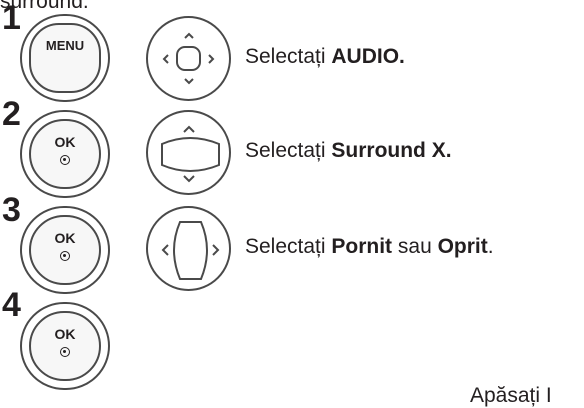 This screenshot has height=408, width=584. Describe the element at coordinates (511, 395) in the screenshot. I see `cutoff-text-bottom: Apăsați I` at that location.